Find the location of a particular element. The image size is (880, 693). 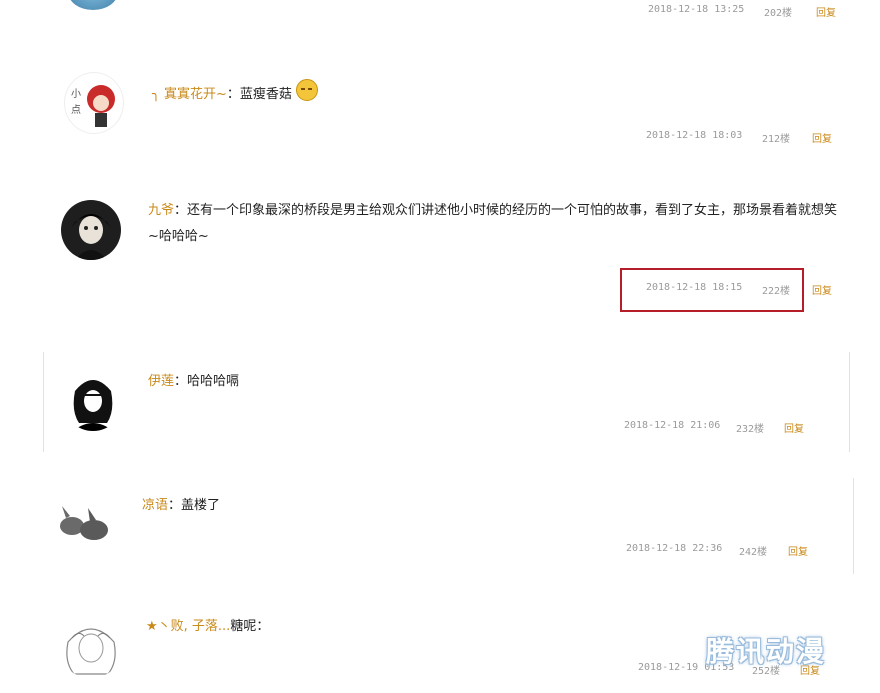

comment-timestamp: 2018-12-18 18:15 is located at coordinates (694, 287).